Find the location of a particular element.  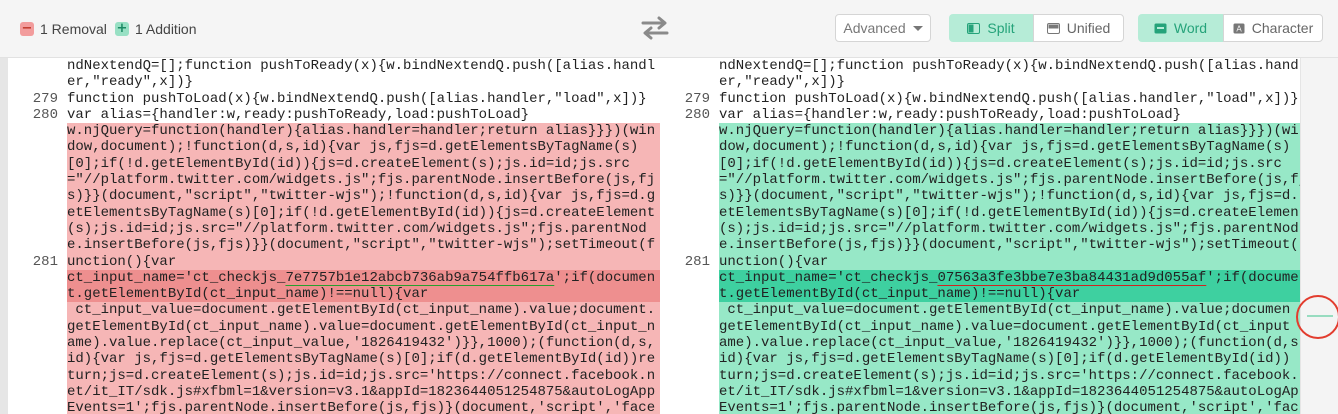

split-view-button: Split is located at coordinates (991, 28).